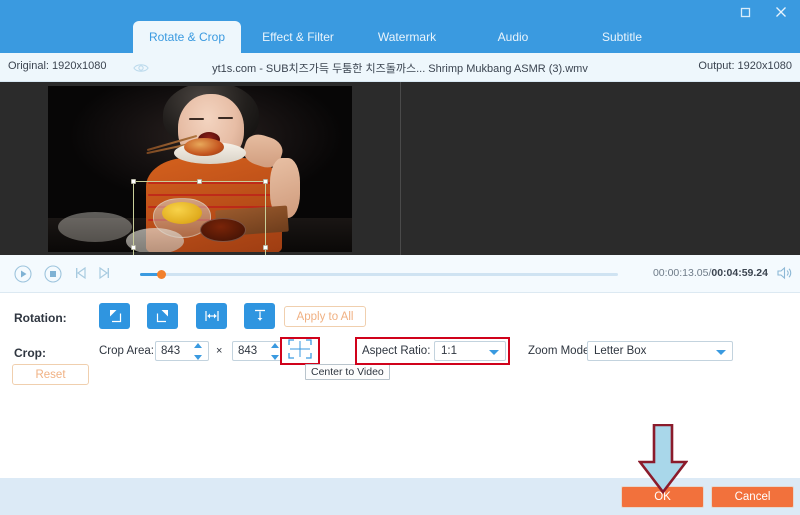  Describe the element at coordinates (219, 351) in the screenshot. I see `multiply-symbol: ×` at that location.